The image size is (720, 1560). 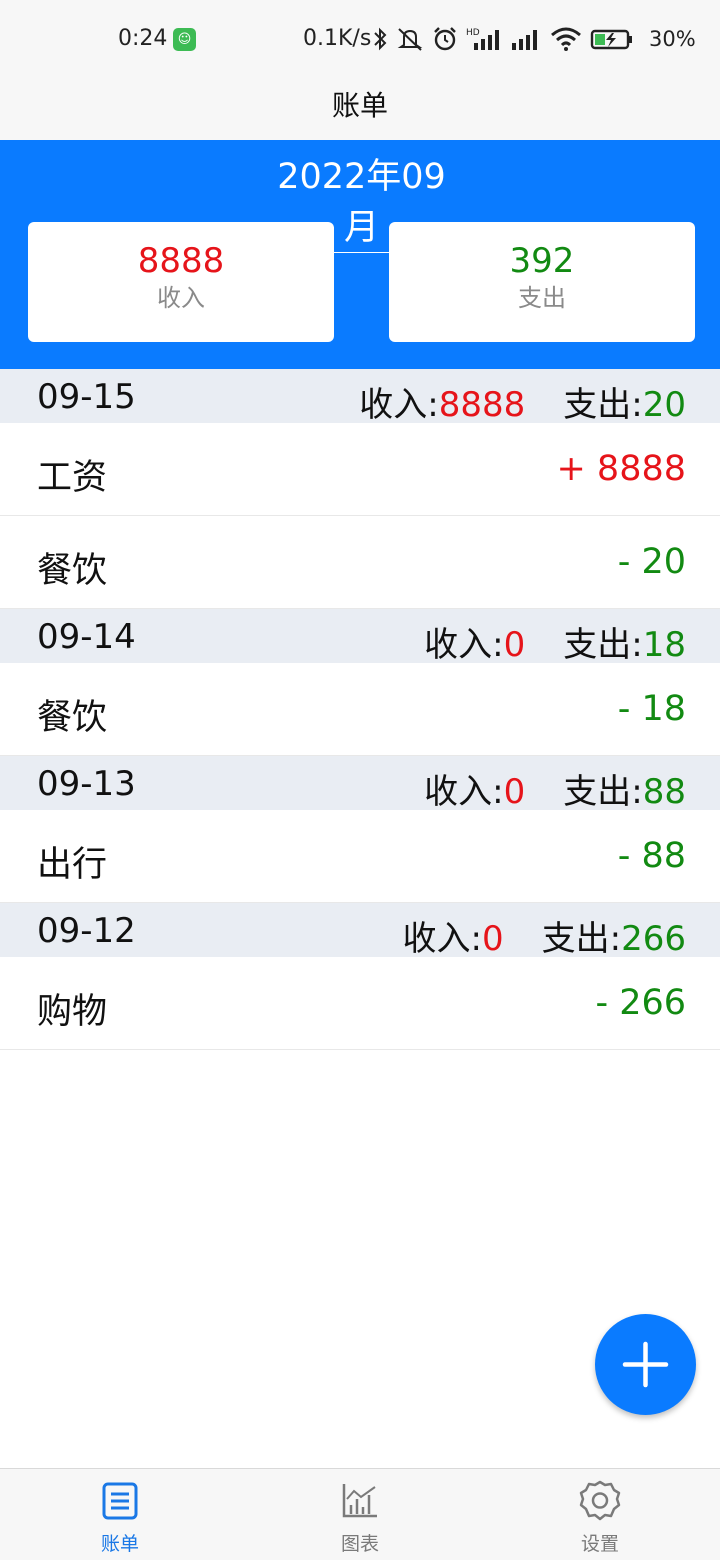 What do you see at coordinates (653, 939) in the screenshot?
I see `day-expense: 266` at bounding box center [653, 939].